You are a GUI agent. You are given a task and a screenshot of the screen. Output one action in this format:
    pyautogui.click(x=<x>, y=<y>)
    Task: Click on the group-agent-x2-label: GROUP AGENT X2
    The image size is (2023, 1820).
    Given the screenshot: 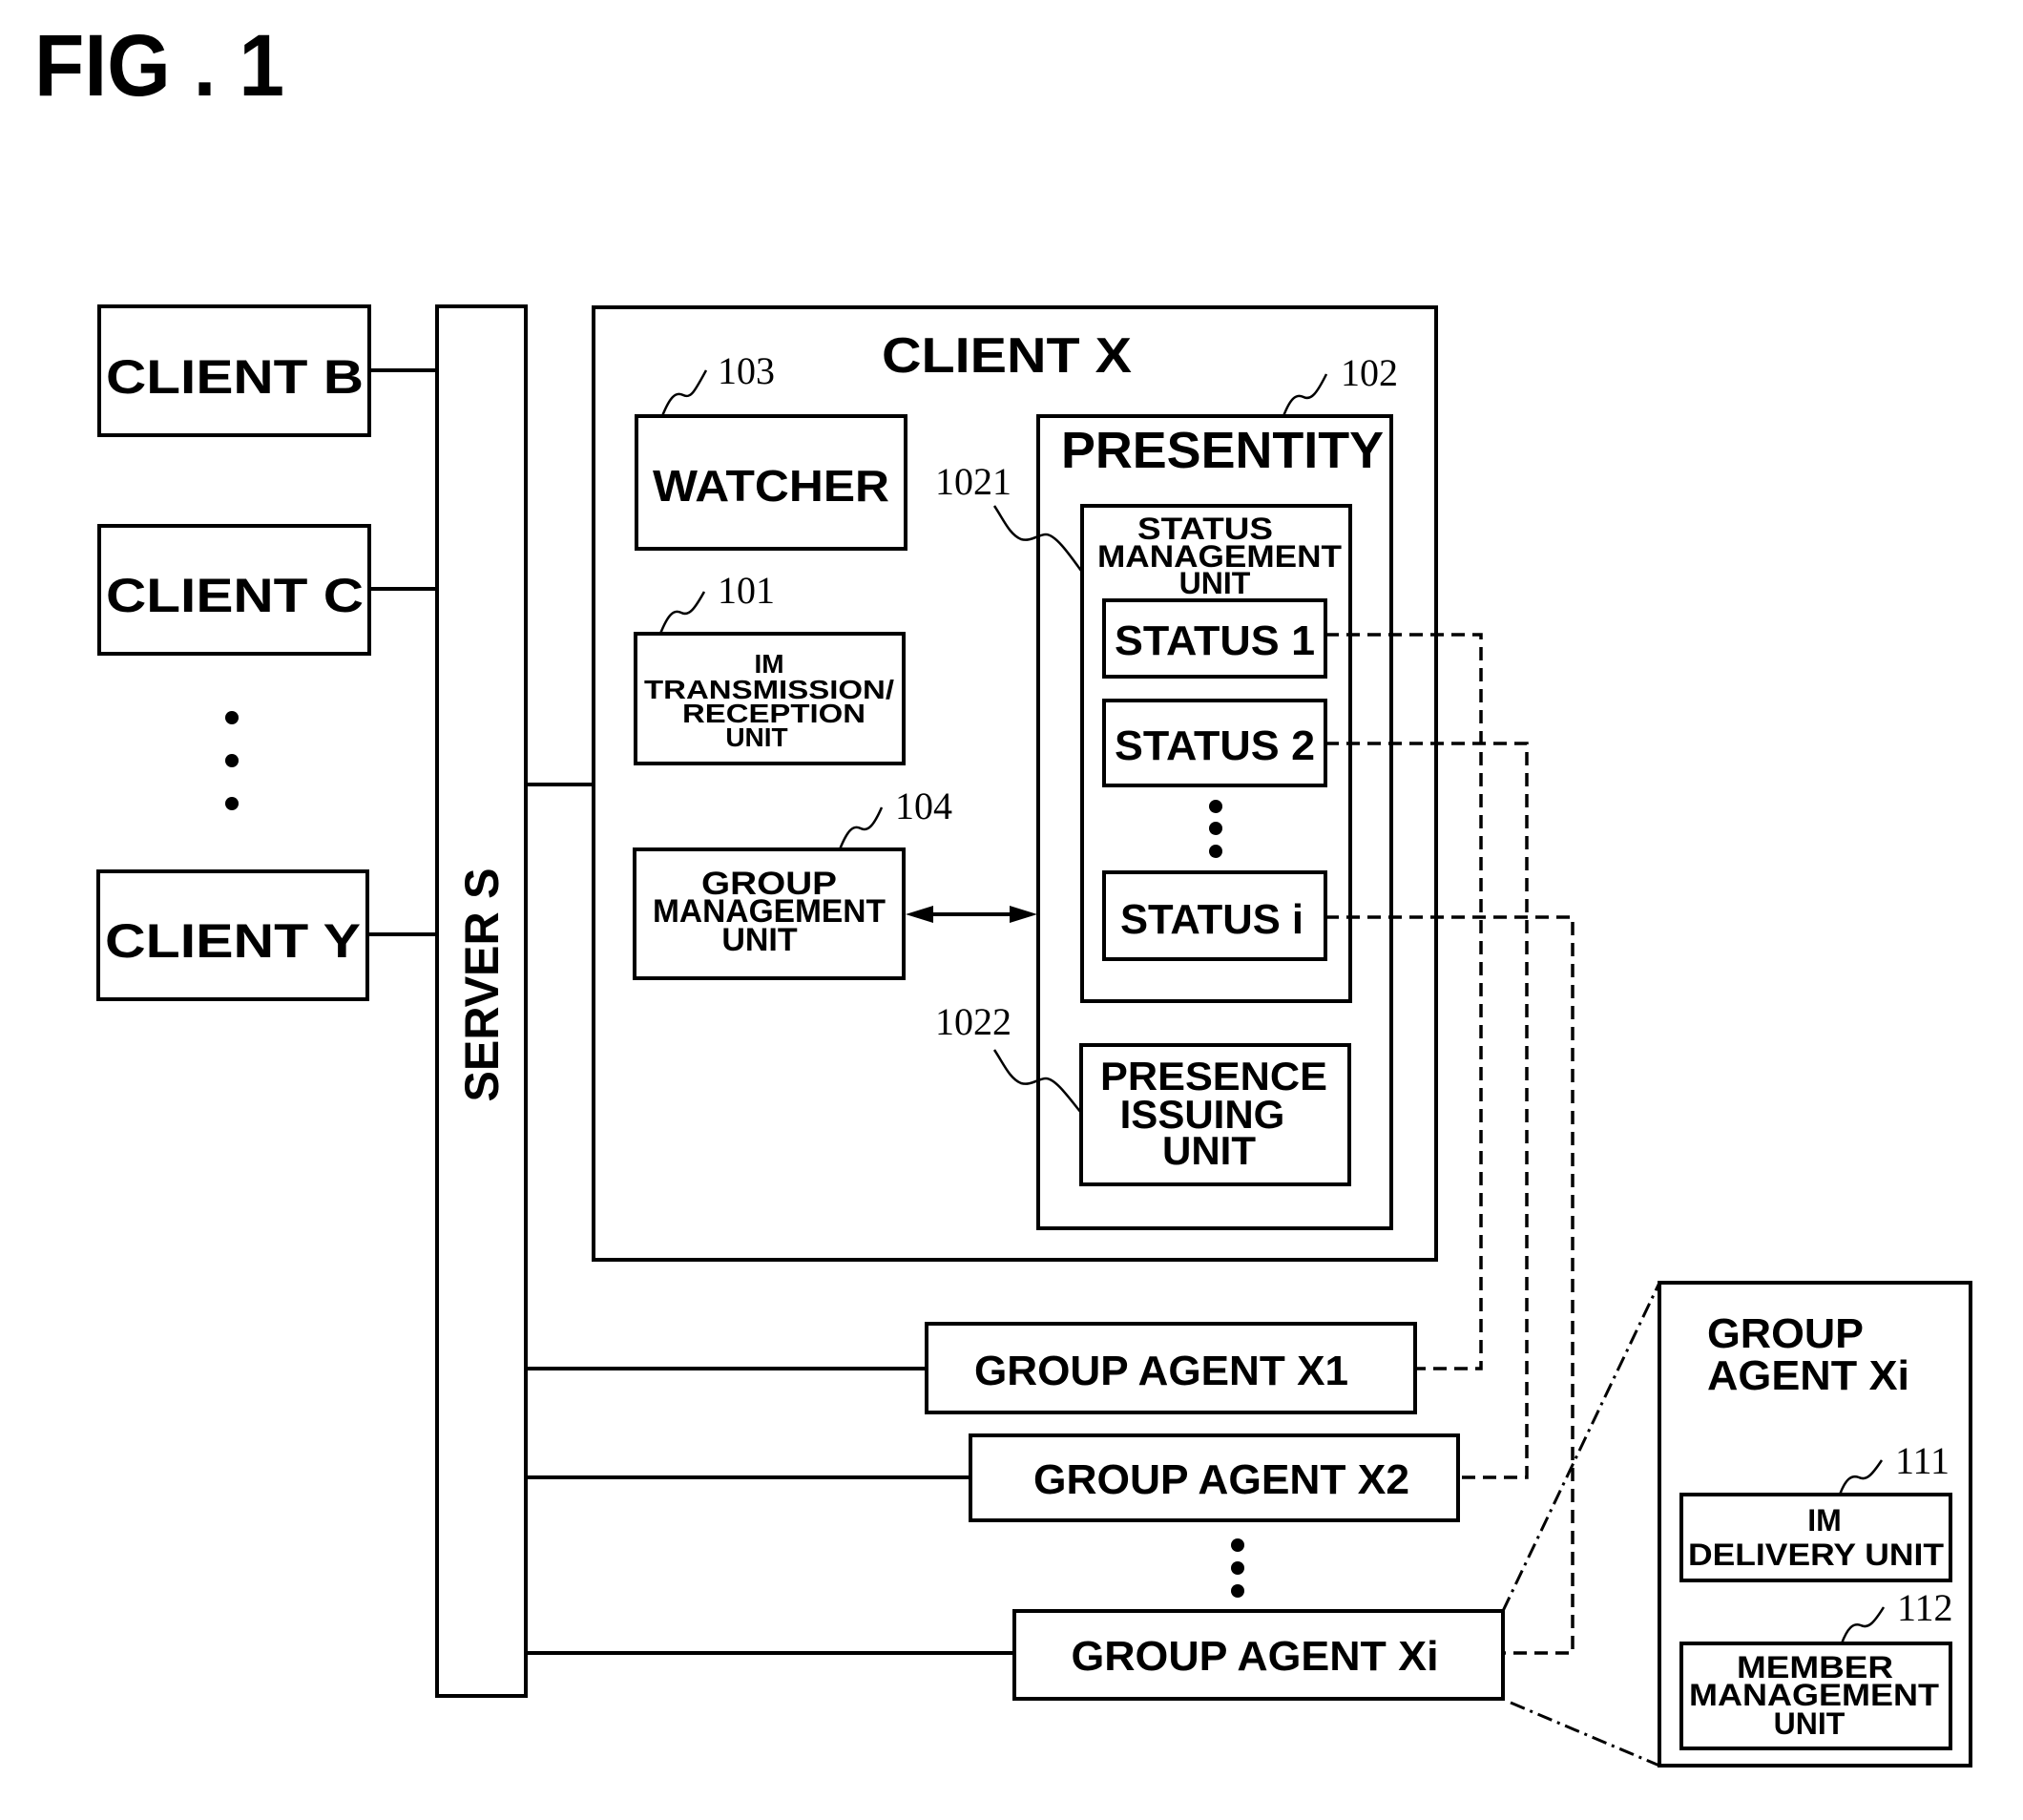 What is the action you would take?
    pyautogui.click(x=1221, y=1479)
    